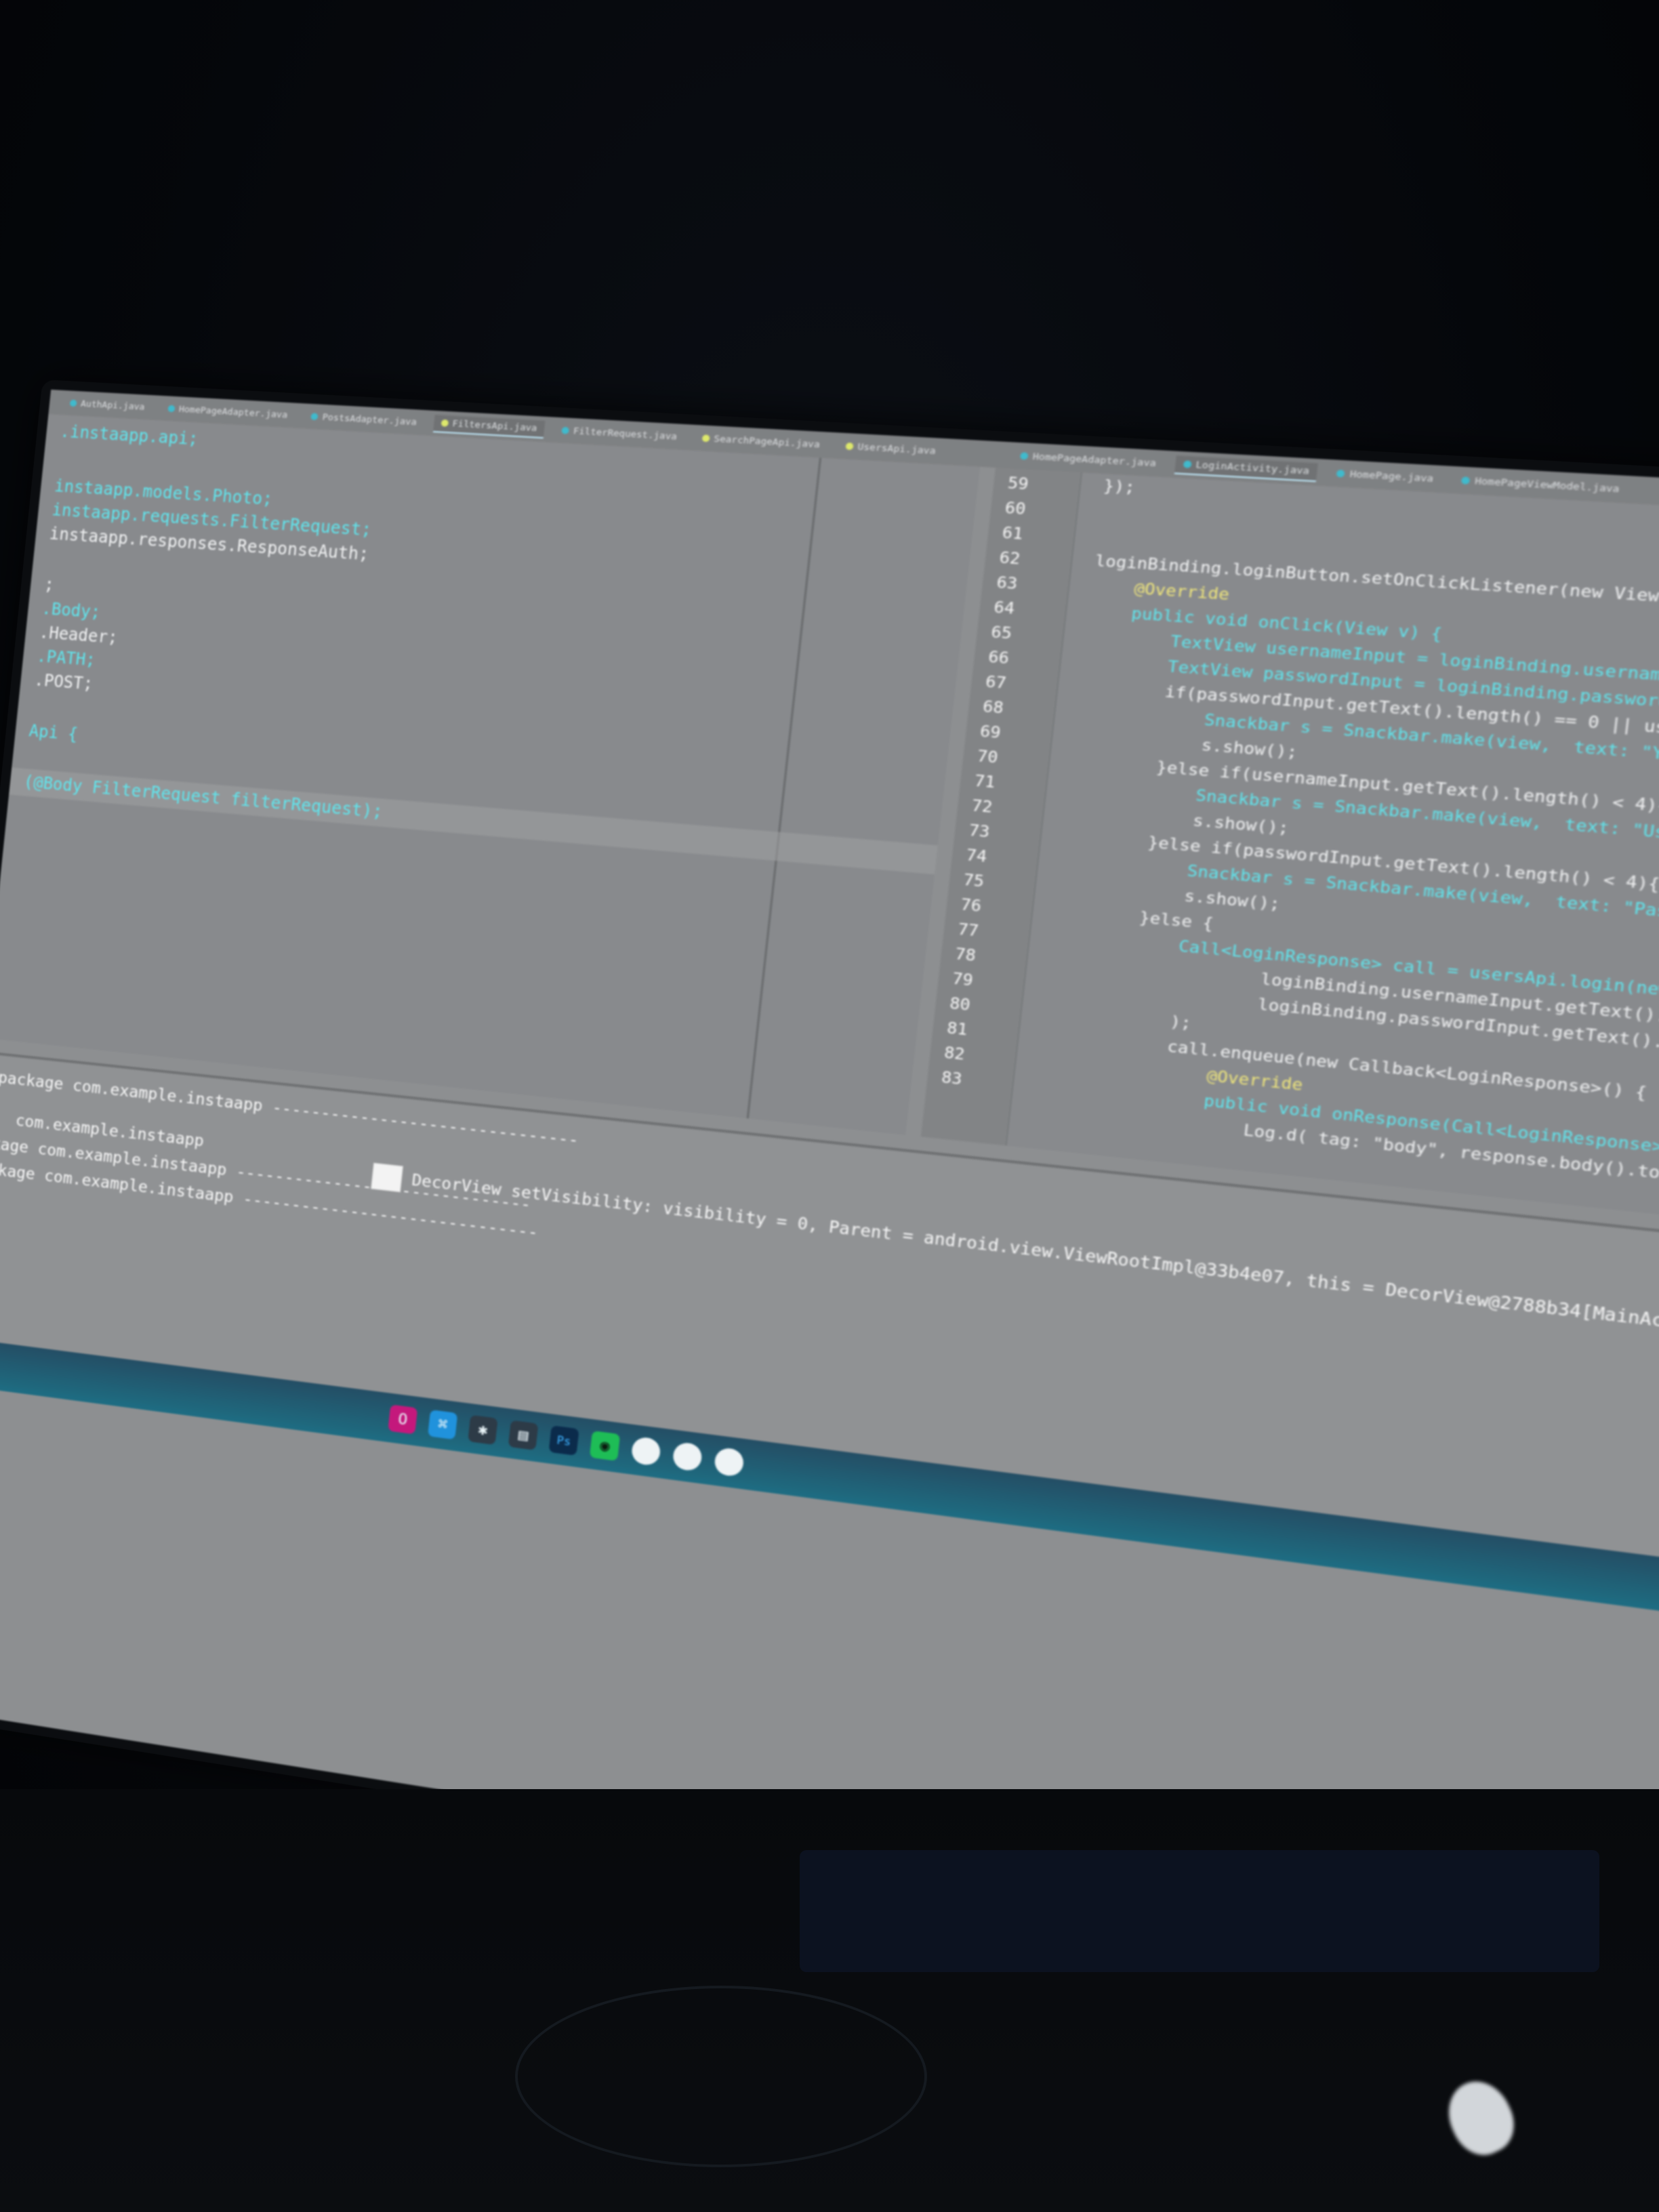  I want to click on cable, so click(721, 2076).